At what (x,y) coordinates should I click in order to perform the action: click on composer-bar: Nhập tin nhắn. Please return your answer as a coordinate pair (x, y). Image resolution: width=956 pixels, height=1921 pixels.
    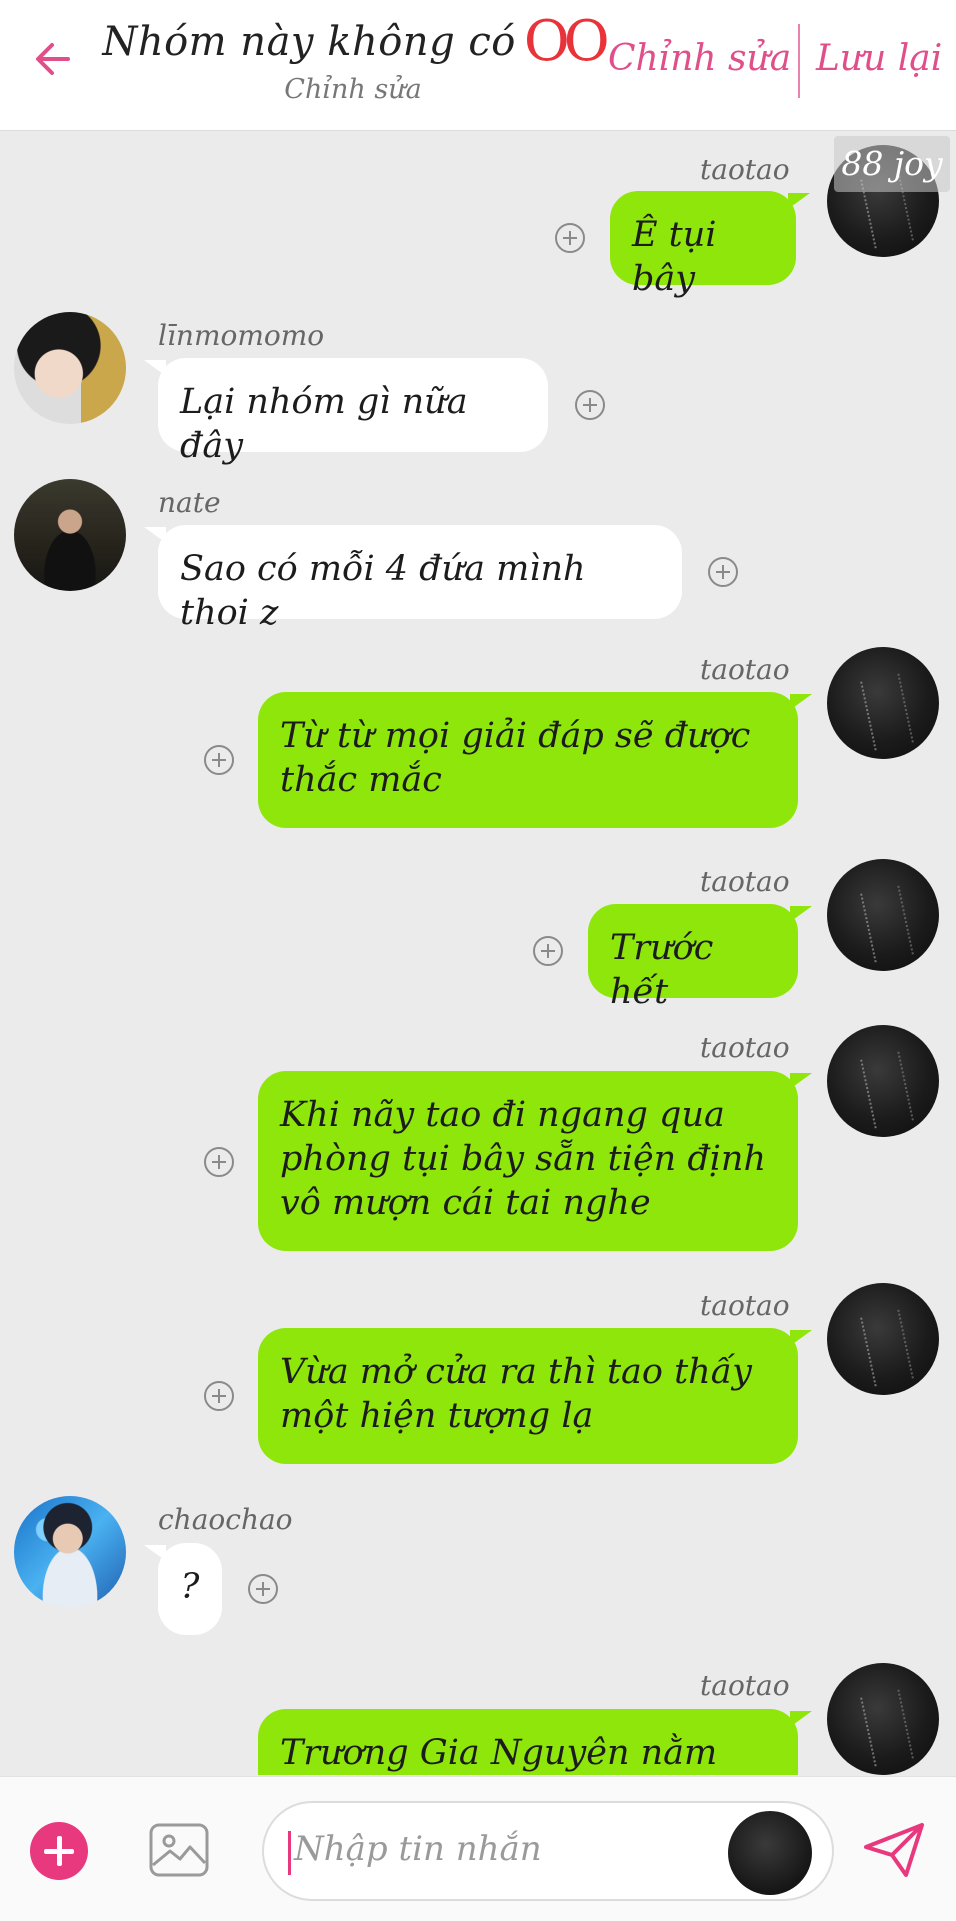
    Looking at the image, I should click on (478, 1848).